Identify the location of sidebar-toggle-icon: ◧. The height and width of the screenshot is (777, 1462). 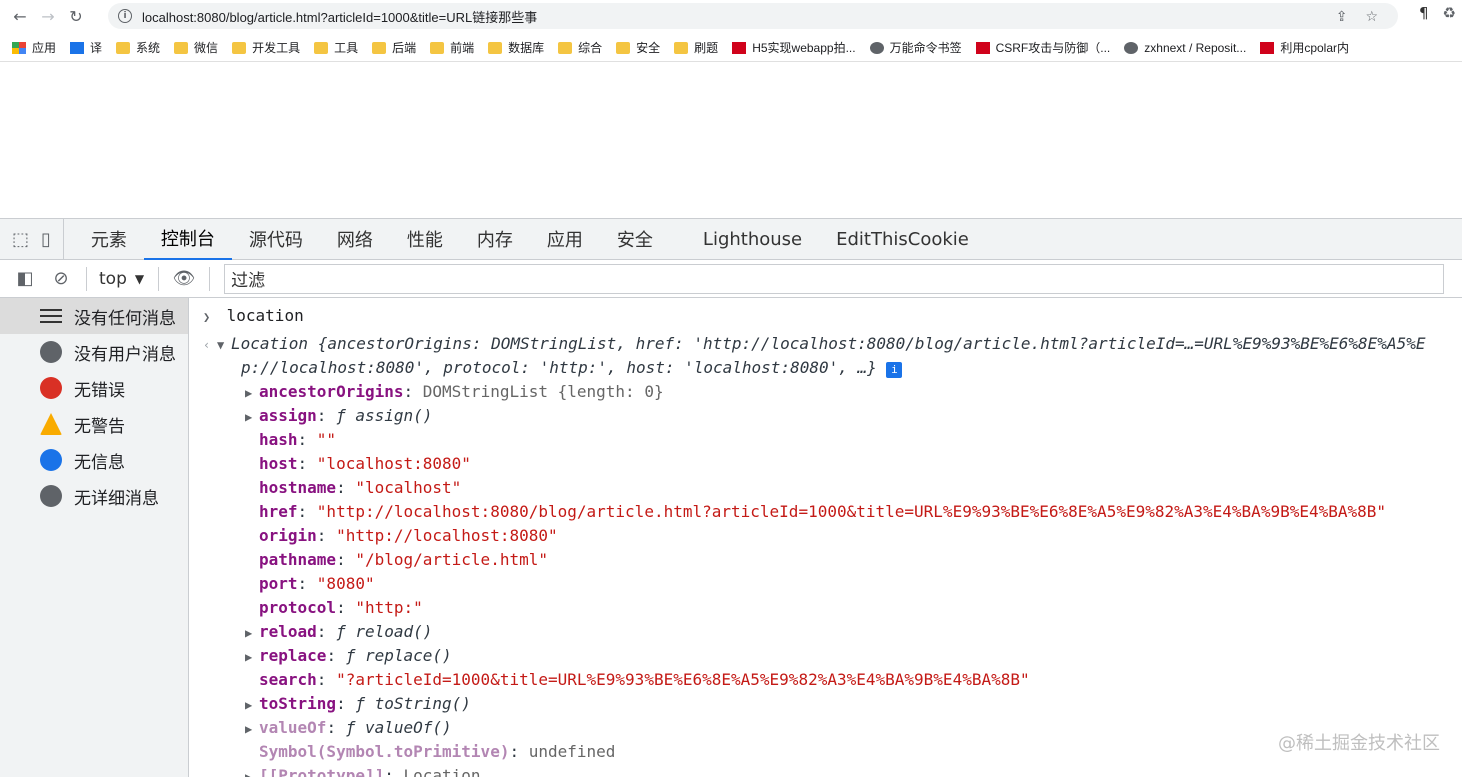
(25, 279).